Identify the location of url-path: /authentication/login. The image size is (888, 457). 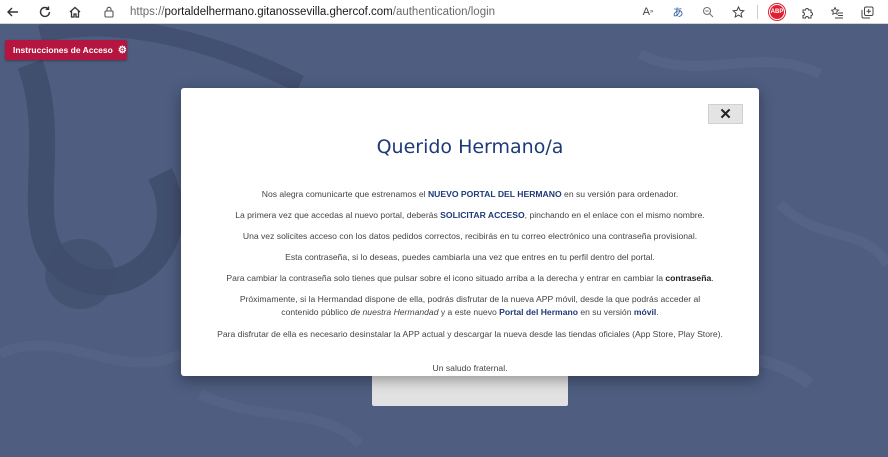
(444, 11).